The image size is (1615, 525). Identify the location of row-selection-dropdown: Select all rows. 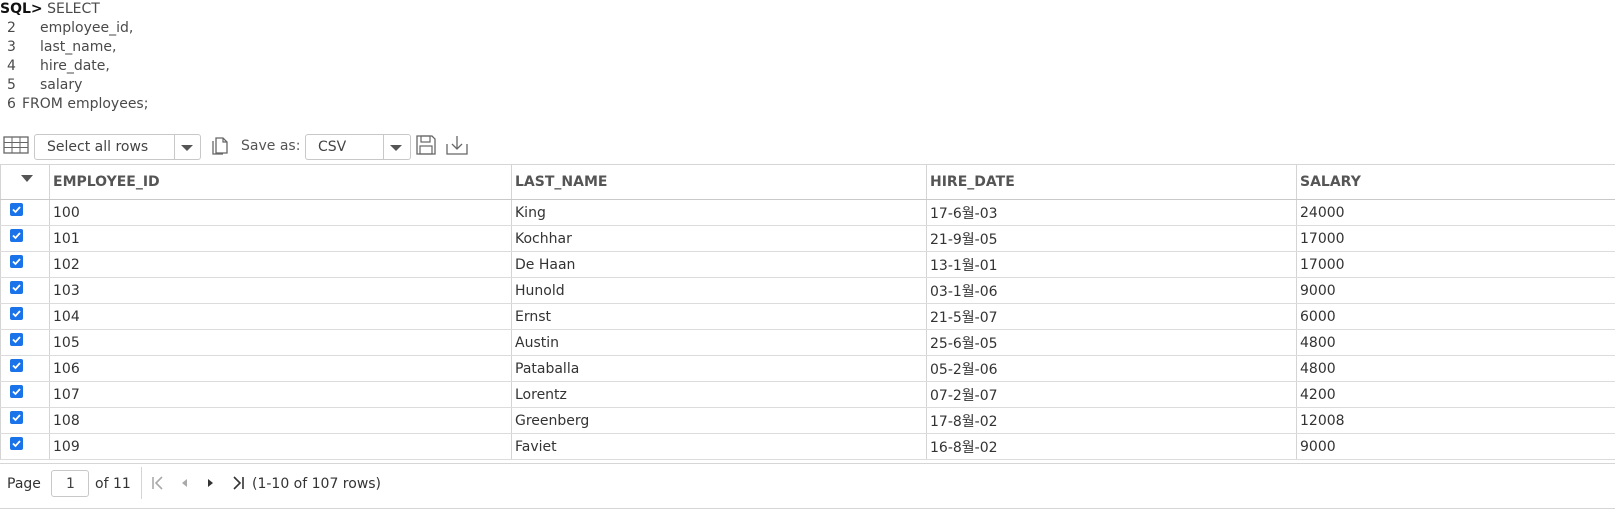
(117, 147).